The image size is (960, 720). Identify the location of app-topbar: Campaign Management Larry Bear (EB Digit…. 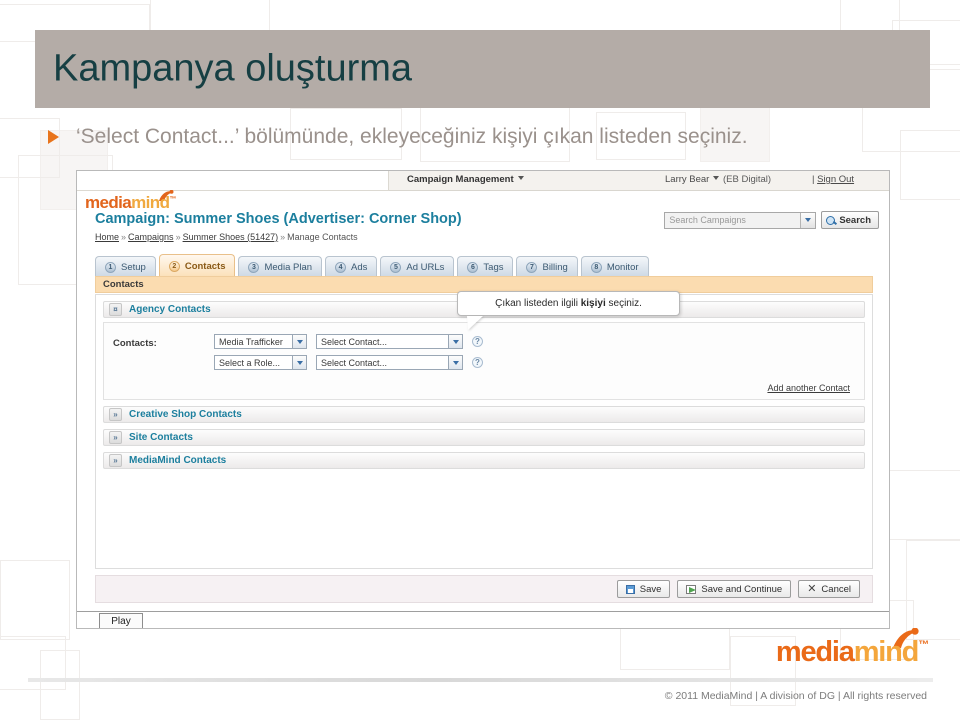
(483, 181).